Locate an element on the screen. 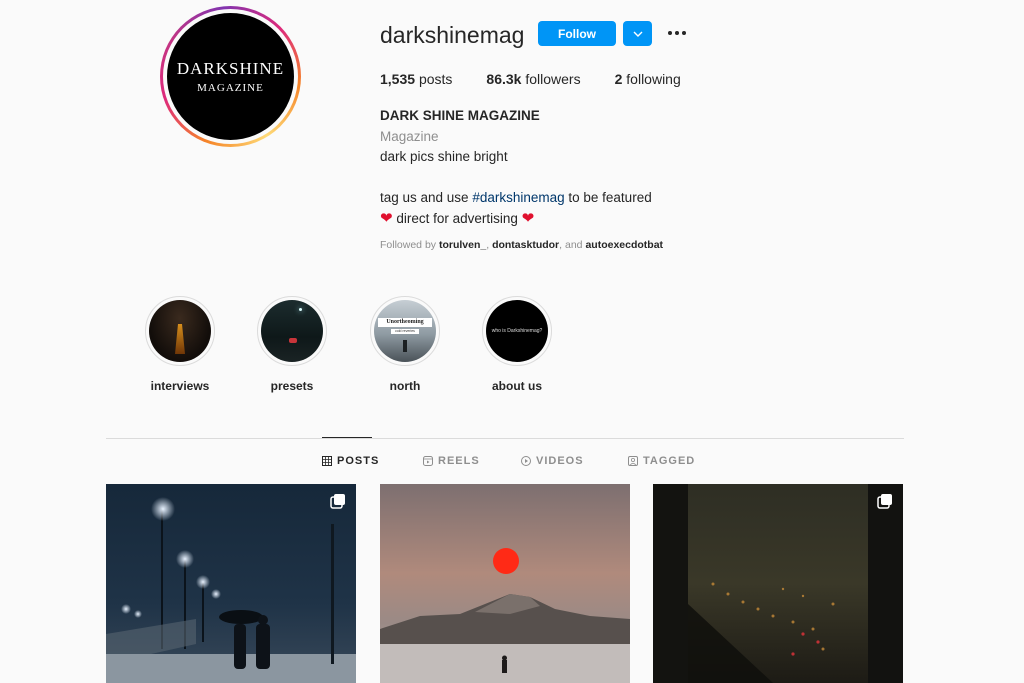 This screenshot has width=1024, height=683. chevron-down-icon is located at coordinates (637, 34).